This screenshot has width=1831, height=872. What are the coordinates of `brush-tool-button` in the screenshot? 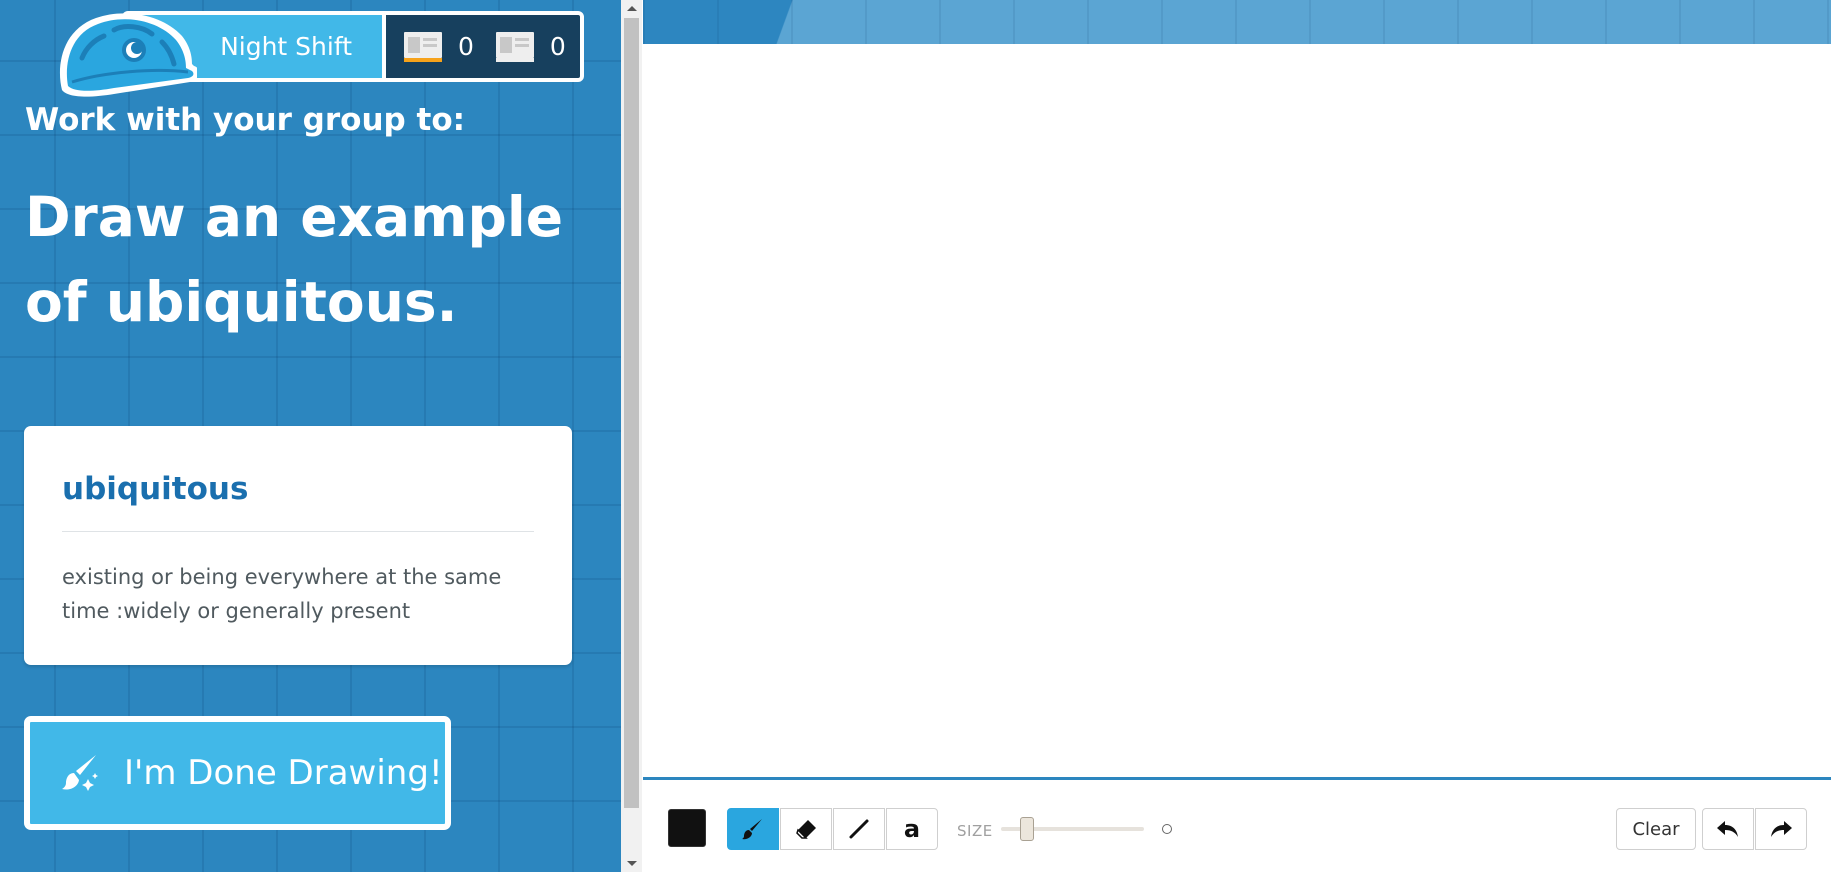 It's located at (753, 829).